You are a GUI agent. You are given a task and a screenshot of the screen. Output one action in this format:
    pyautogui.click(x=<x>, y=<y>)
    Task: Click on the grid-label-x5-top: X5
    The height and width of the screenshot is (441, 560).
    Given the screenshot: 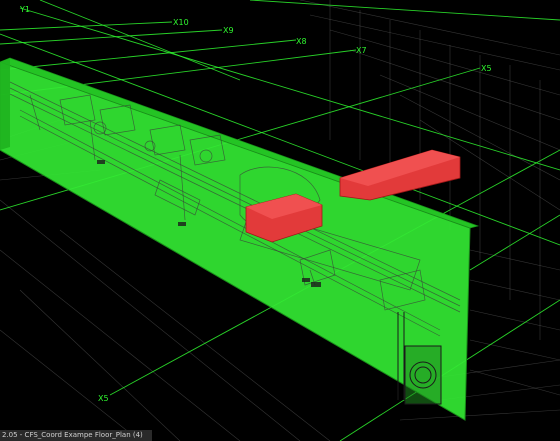 What is the action you would take?
    pyautogui.click(x=486, y=68)
    